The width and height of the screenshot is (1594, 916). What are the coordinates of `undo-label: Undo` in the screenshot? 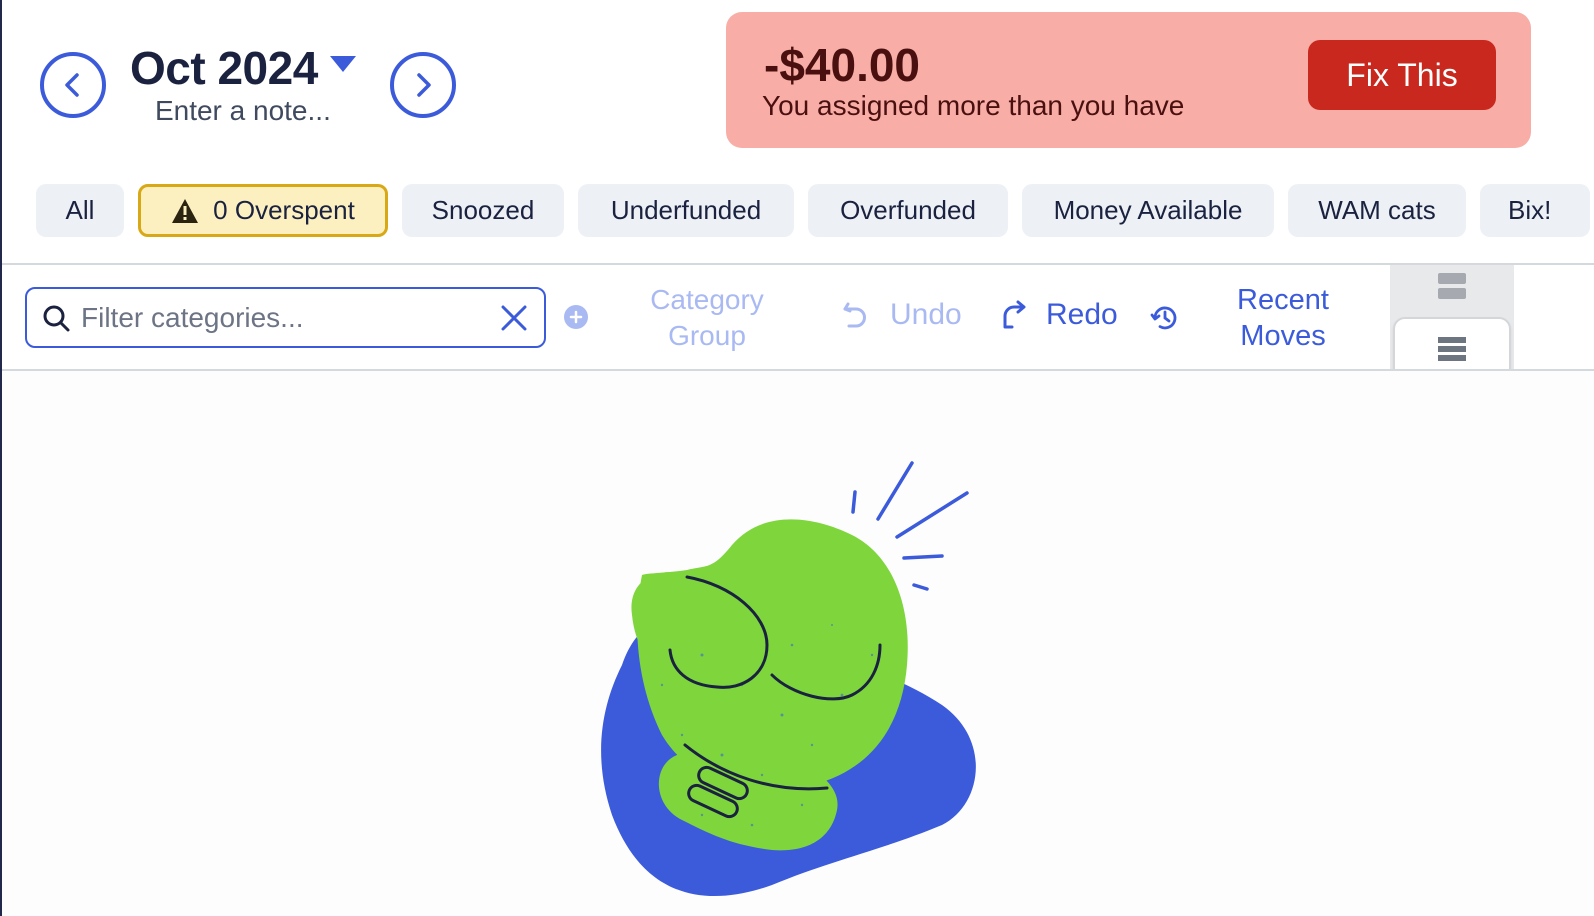 It's located at (926, 314).